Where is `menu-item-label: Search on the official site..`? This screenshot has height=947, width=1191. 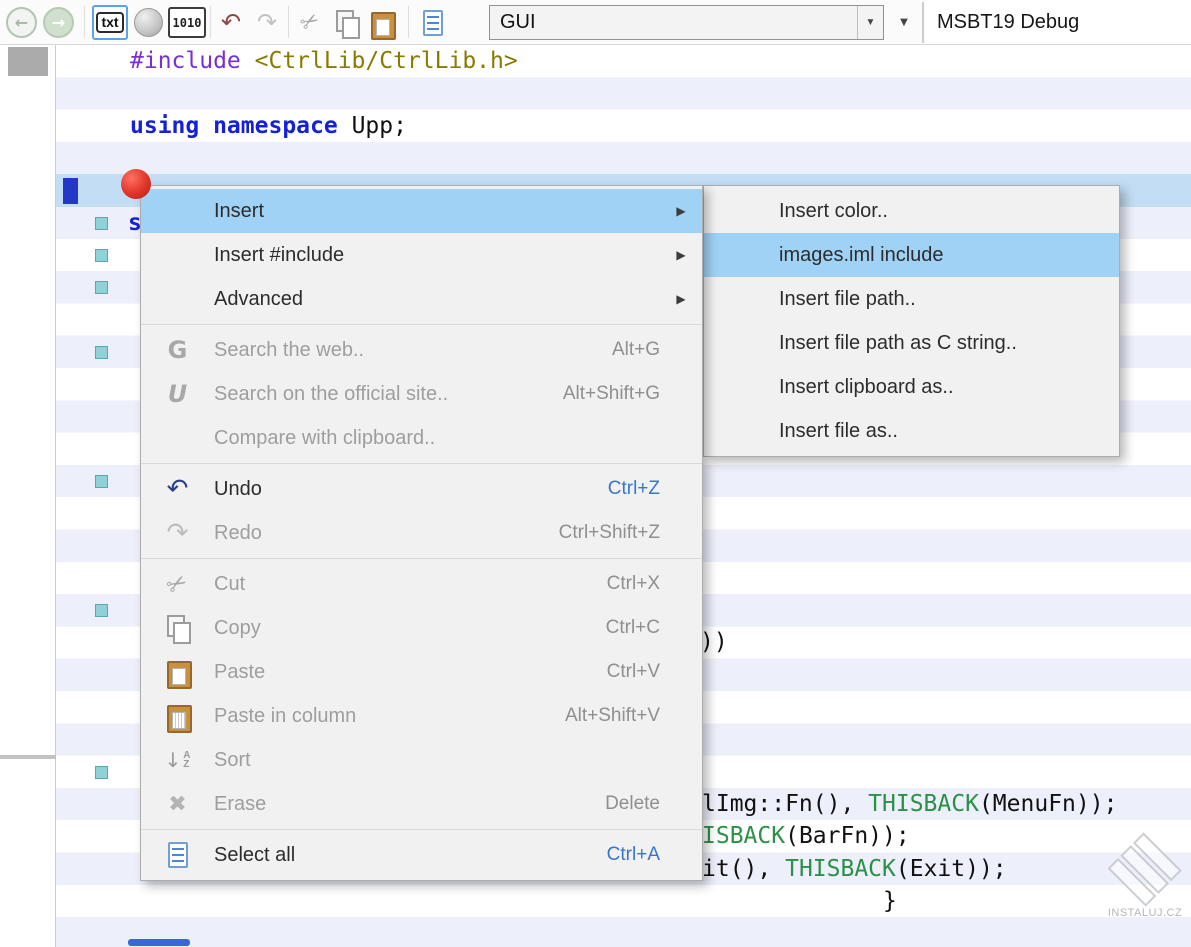
menu-item-label: Search on the official site.. is located at coordinates (331, 393).